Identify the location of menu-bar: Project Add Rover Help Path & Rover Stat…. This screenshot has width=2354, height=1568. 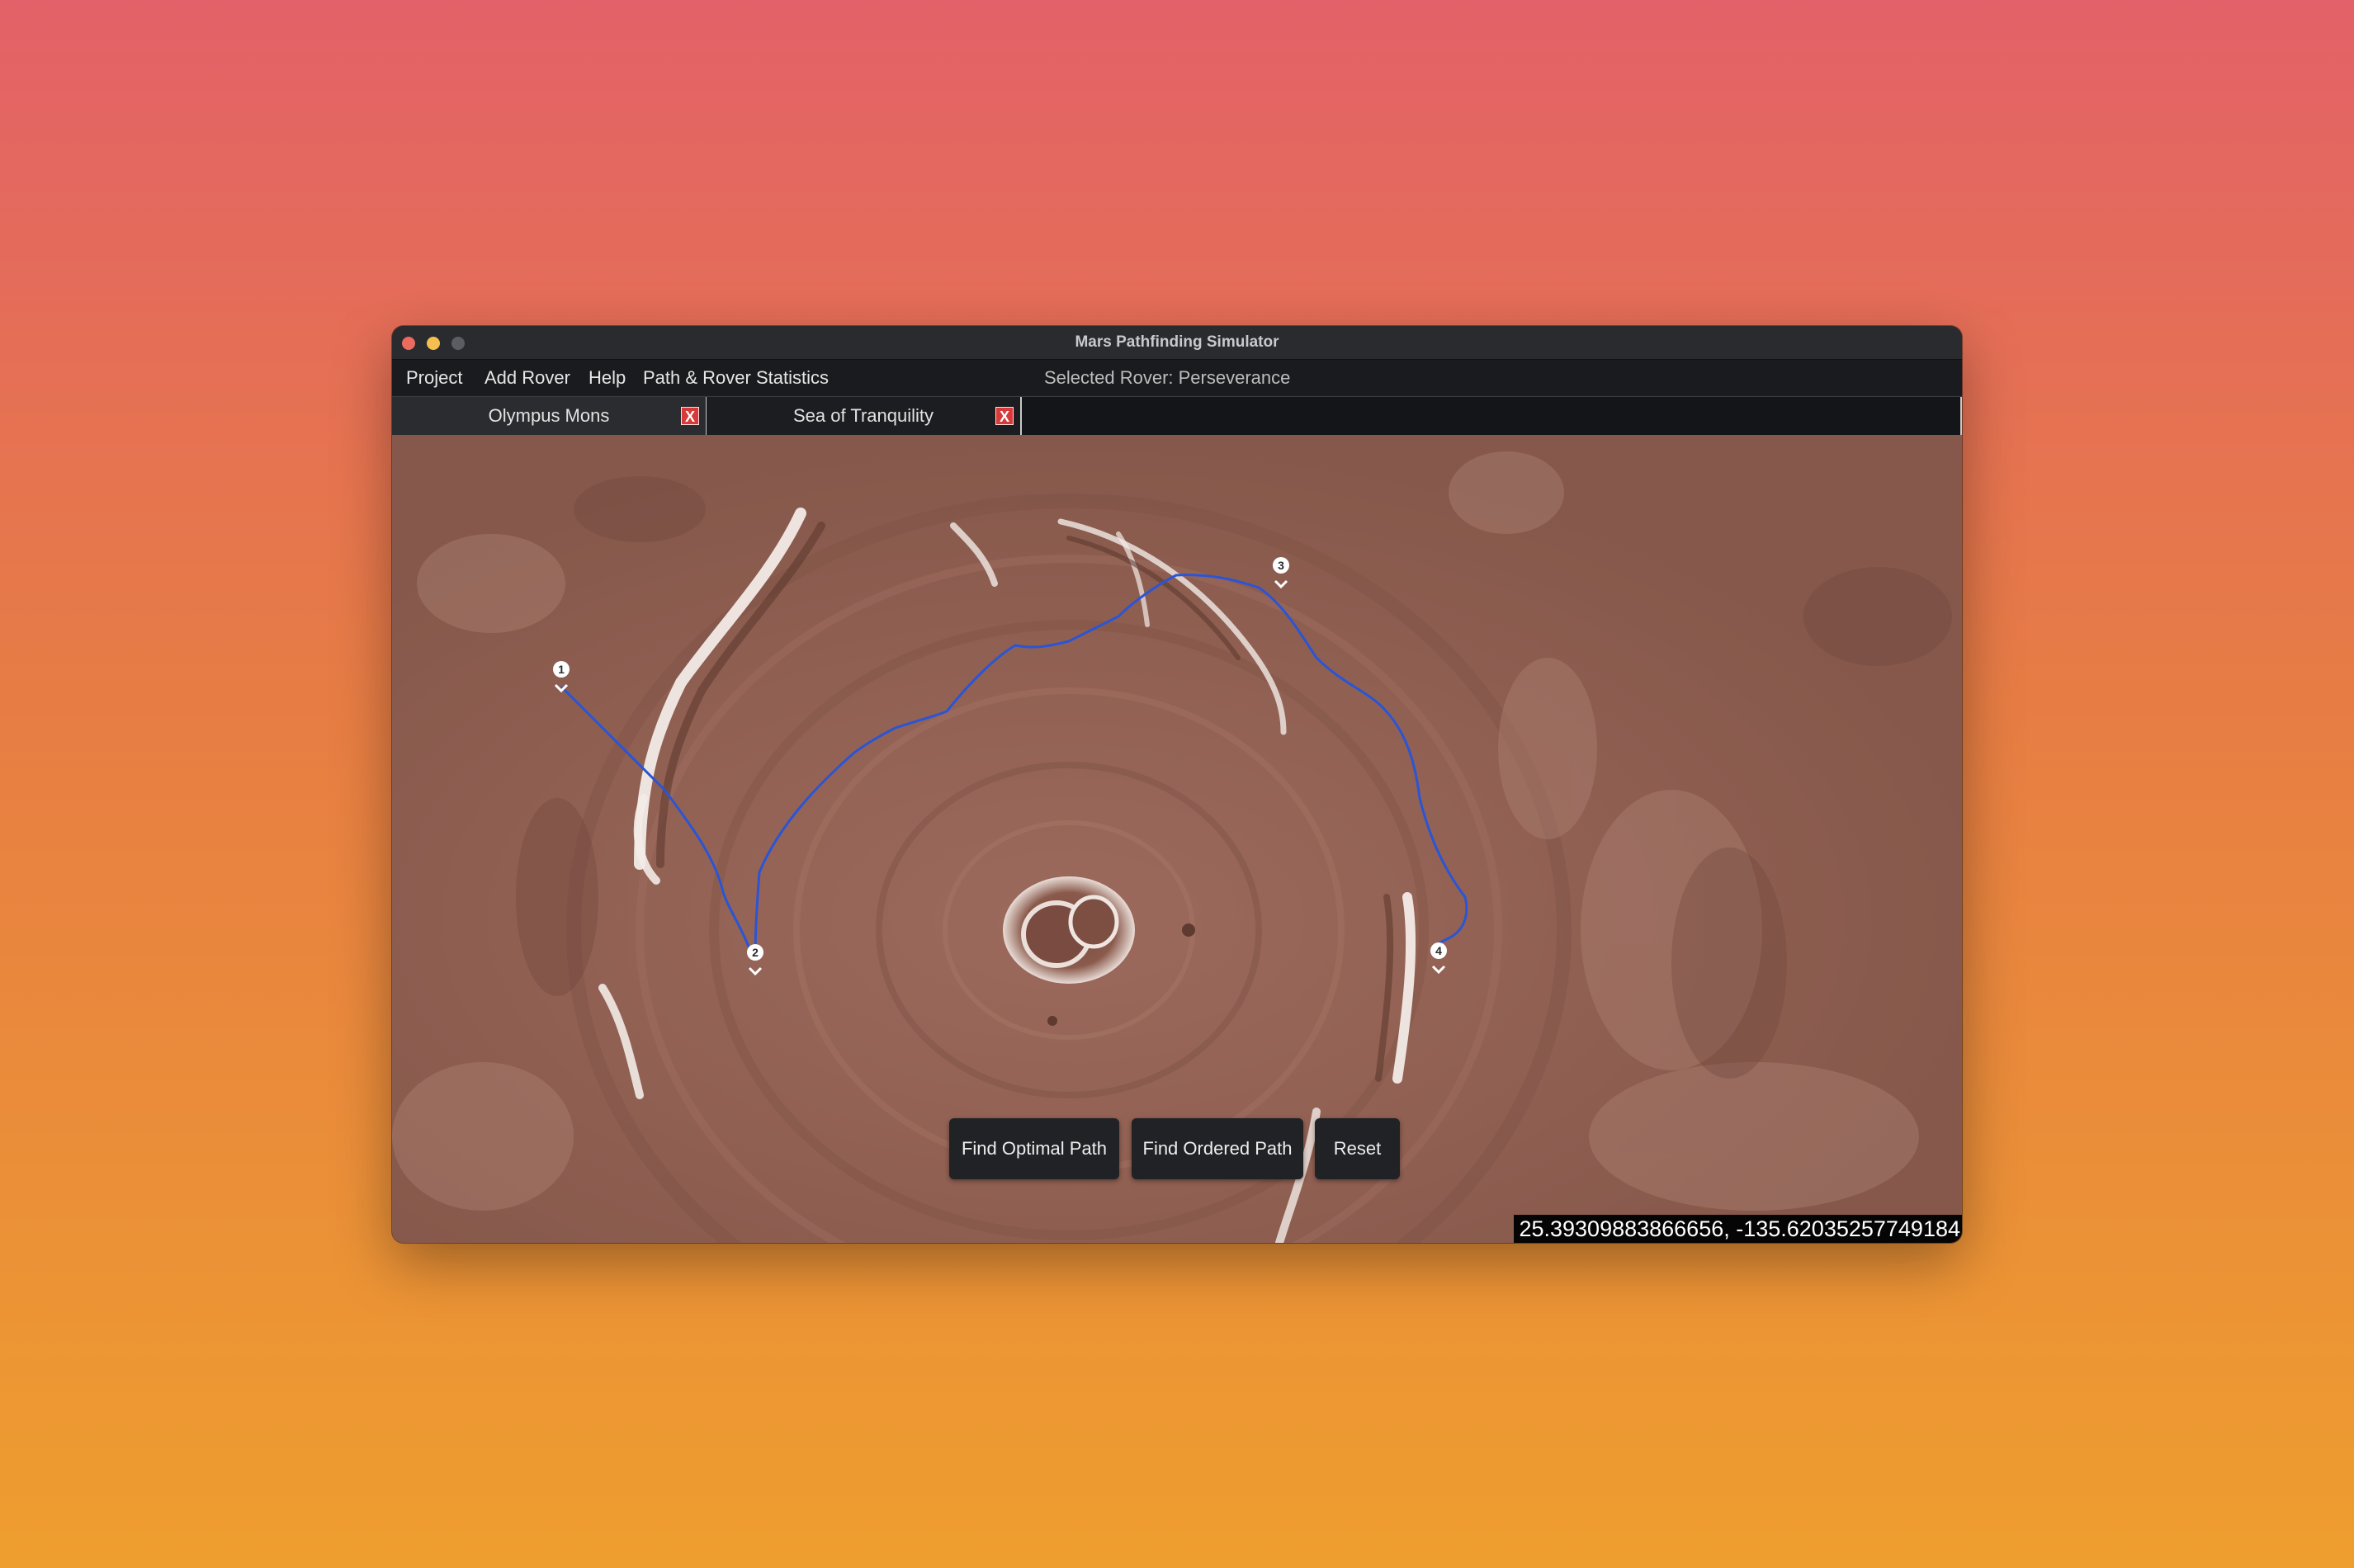
(1177, 377).